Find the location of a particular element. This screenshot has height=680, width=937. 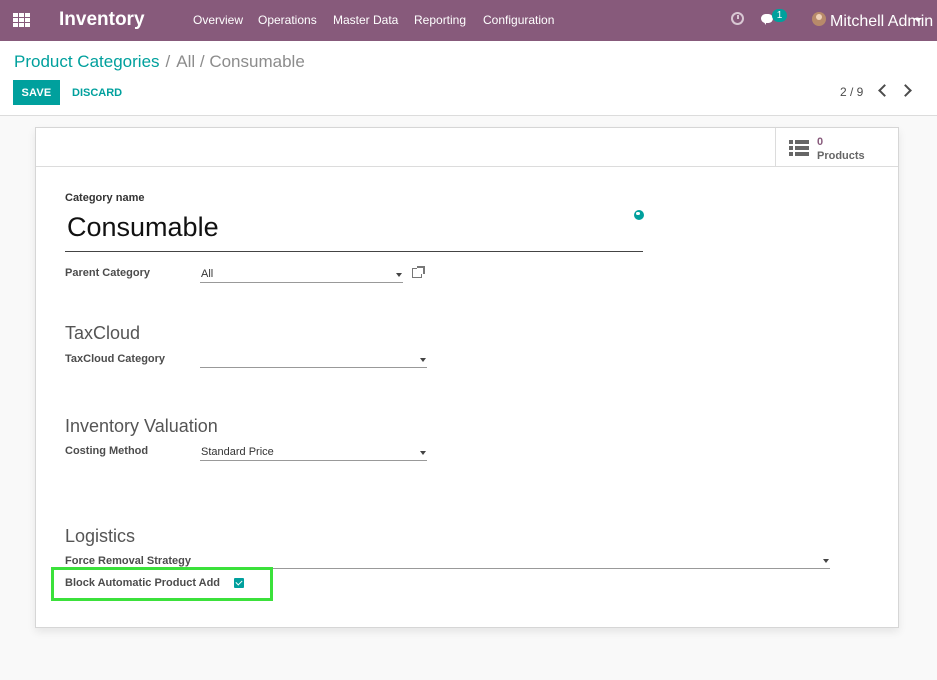

chevron-right-icon is located at coordinates (905, 90).